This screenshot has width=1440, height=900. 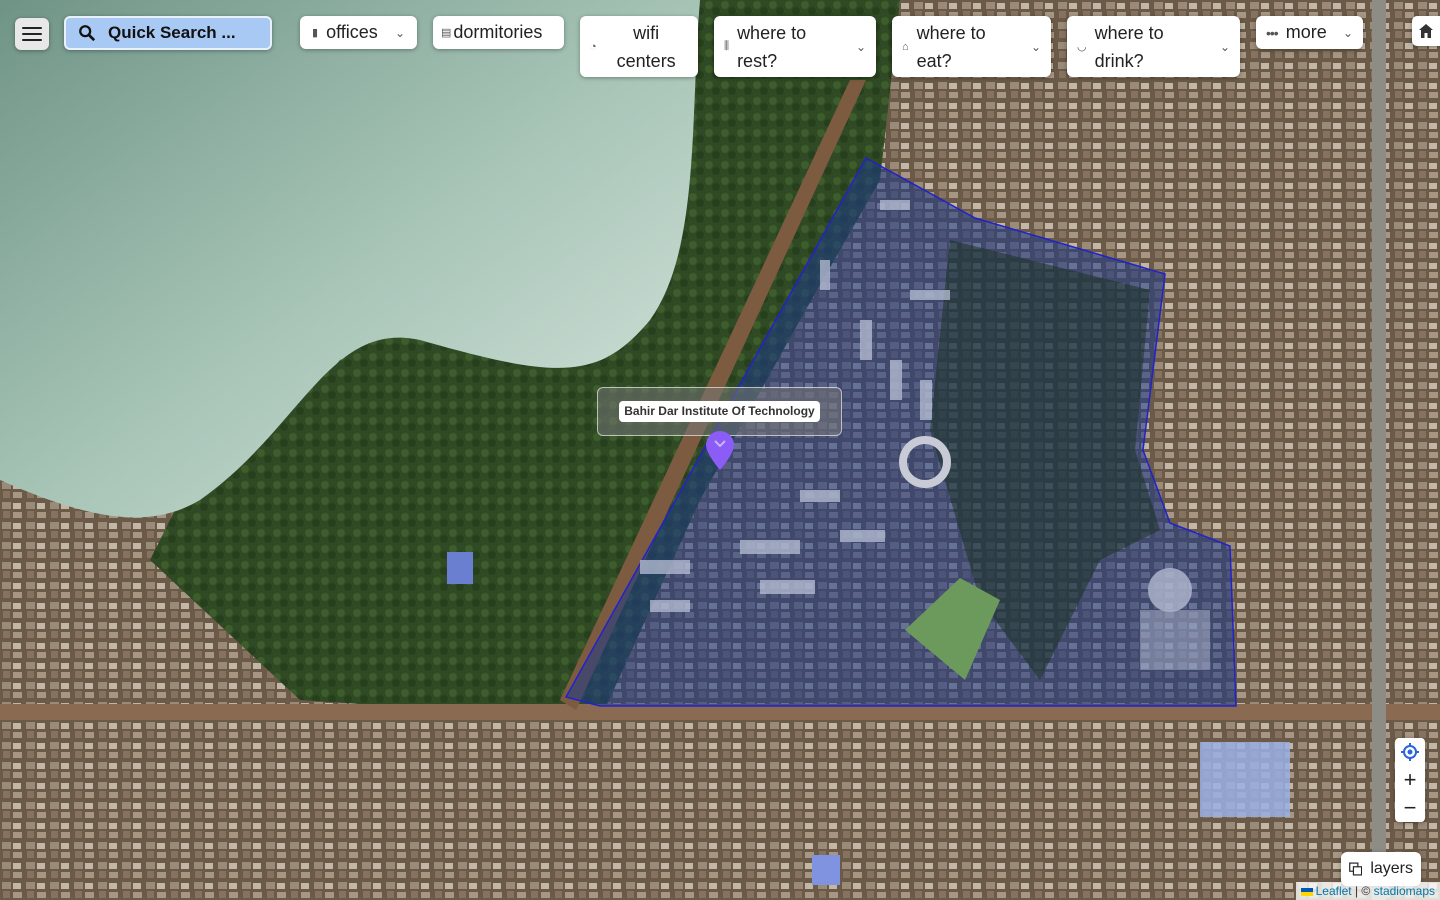 I want to click on wifi-label-line2: centers, so click(x=646, y=60).